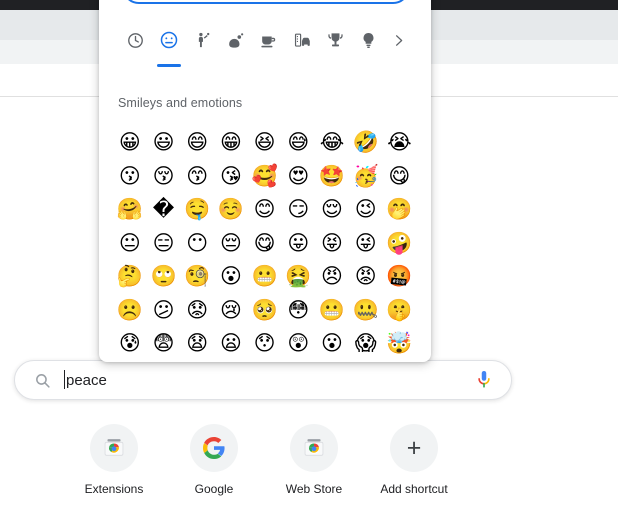  What do you see at coordinates (130, 177) in the screenshot?
I see `emoji-cell: 😗` at bounding box center [130, 177].